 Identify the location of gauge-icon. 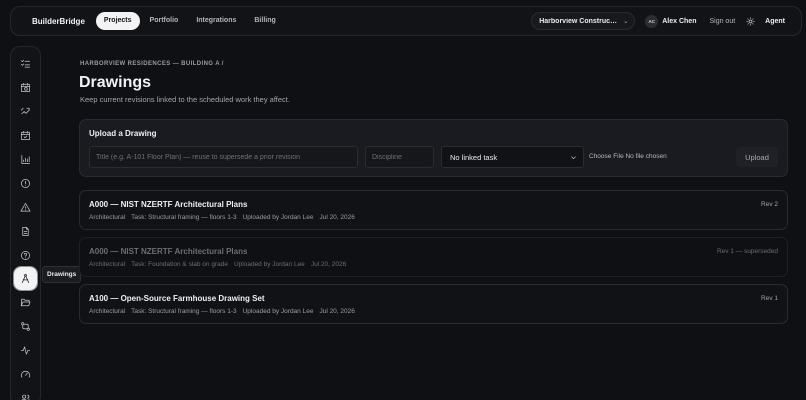
(25, 374).